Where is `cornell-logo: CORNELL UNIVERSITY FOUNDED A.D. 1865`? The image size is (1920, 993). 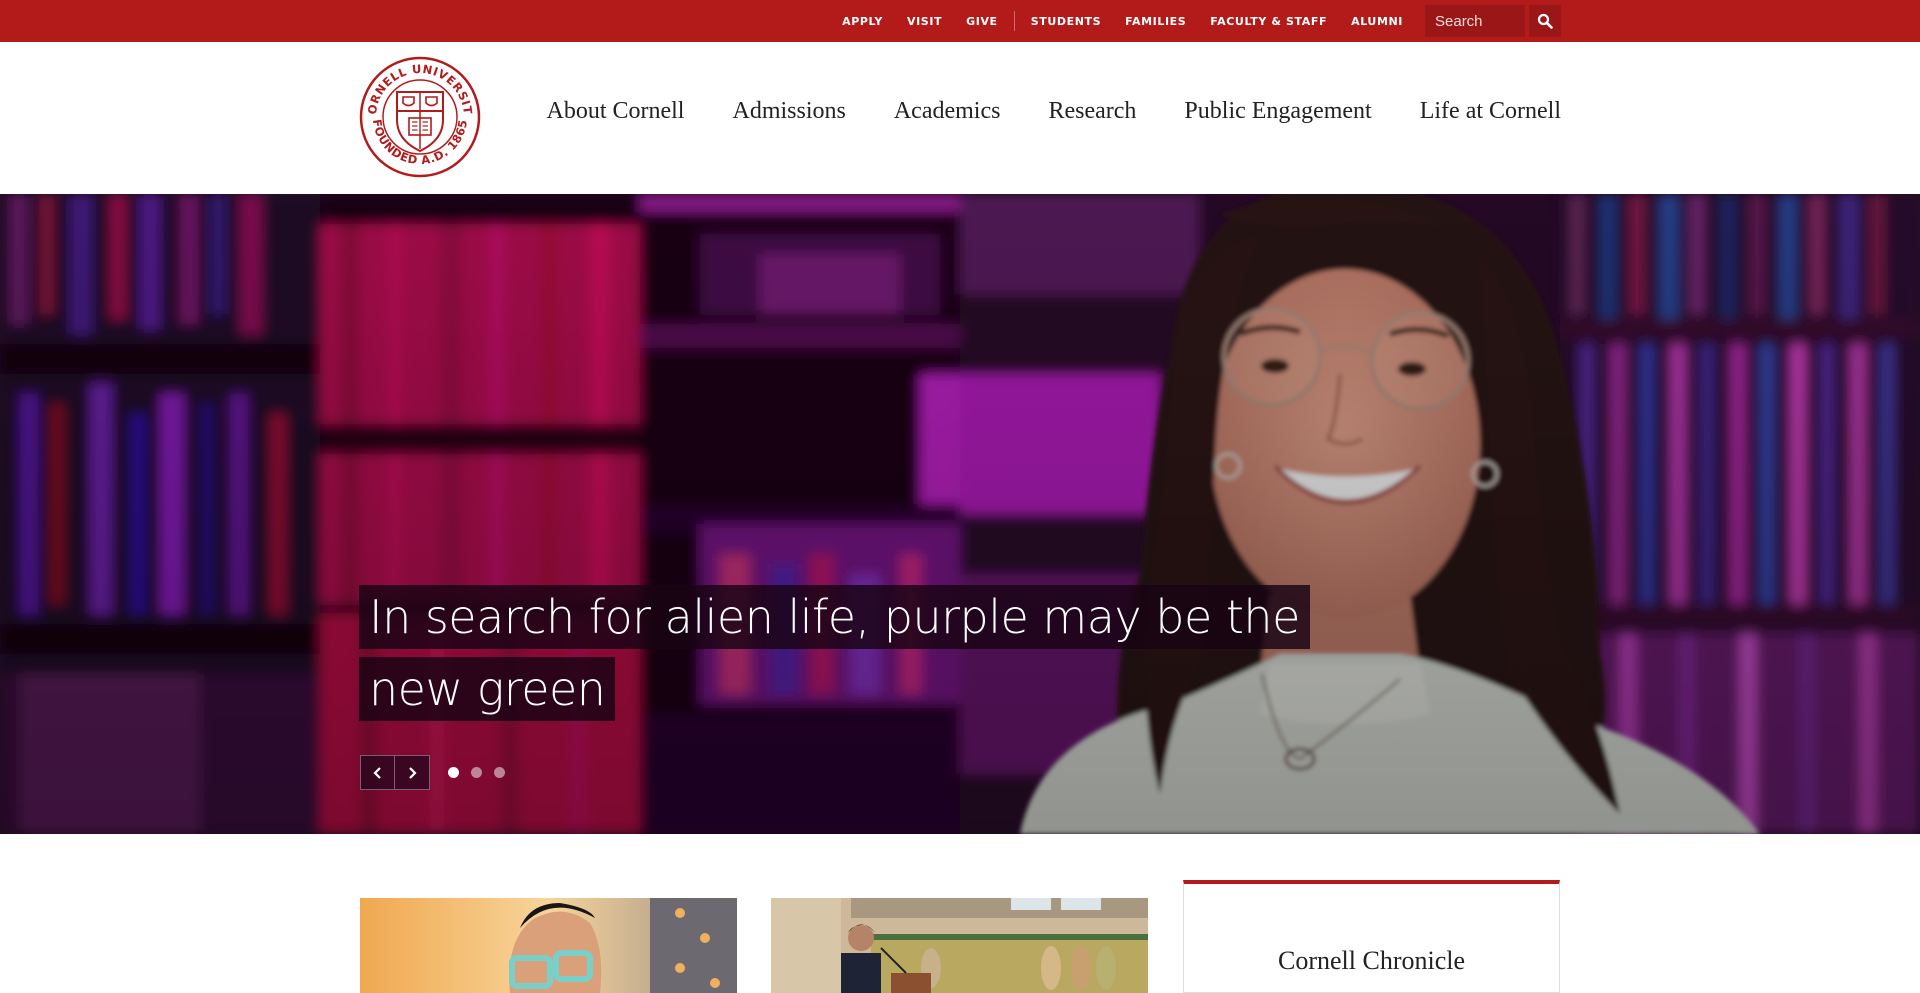
cornell-logo: CORNELL UNIVERSITY FOUNDED A.D. 1865 is located at coordinates (417, 111).